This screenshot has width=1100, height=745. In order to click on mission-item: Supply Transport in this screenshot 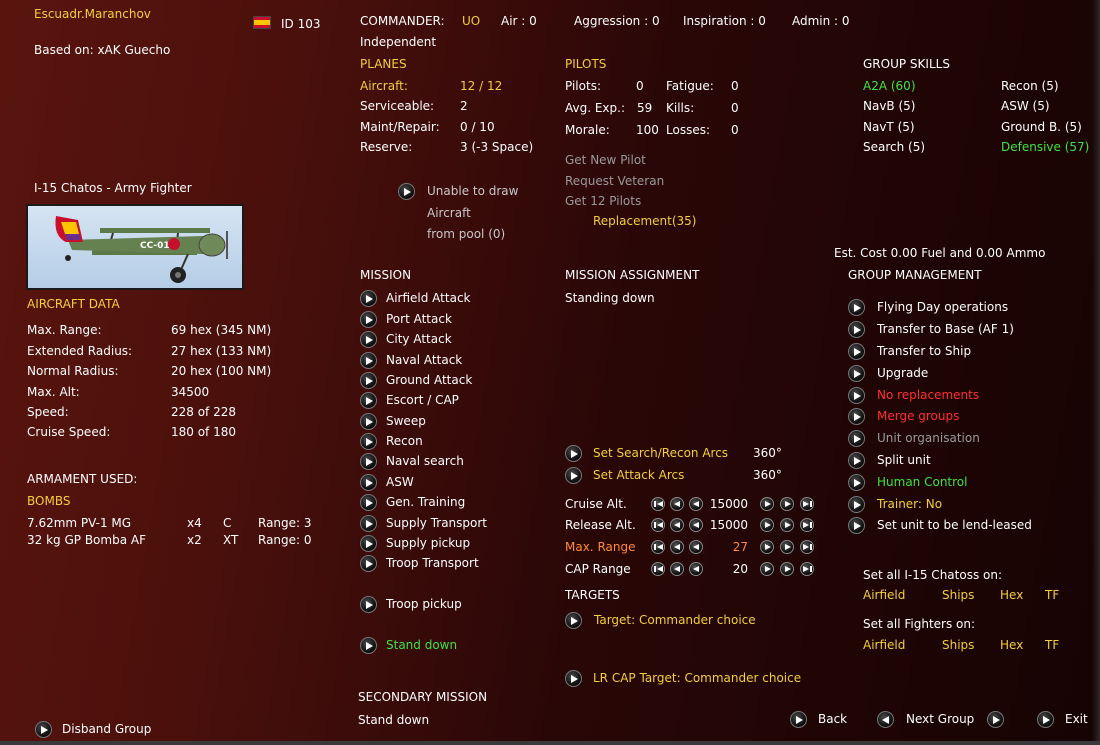, I will do `click(436, 523)`.